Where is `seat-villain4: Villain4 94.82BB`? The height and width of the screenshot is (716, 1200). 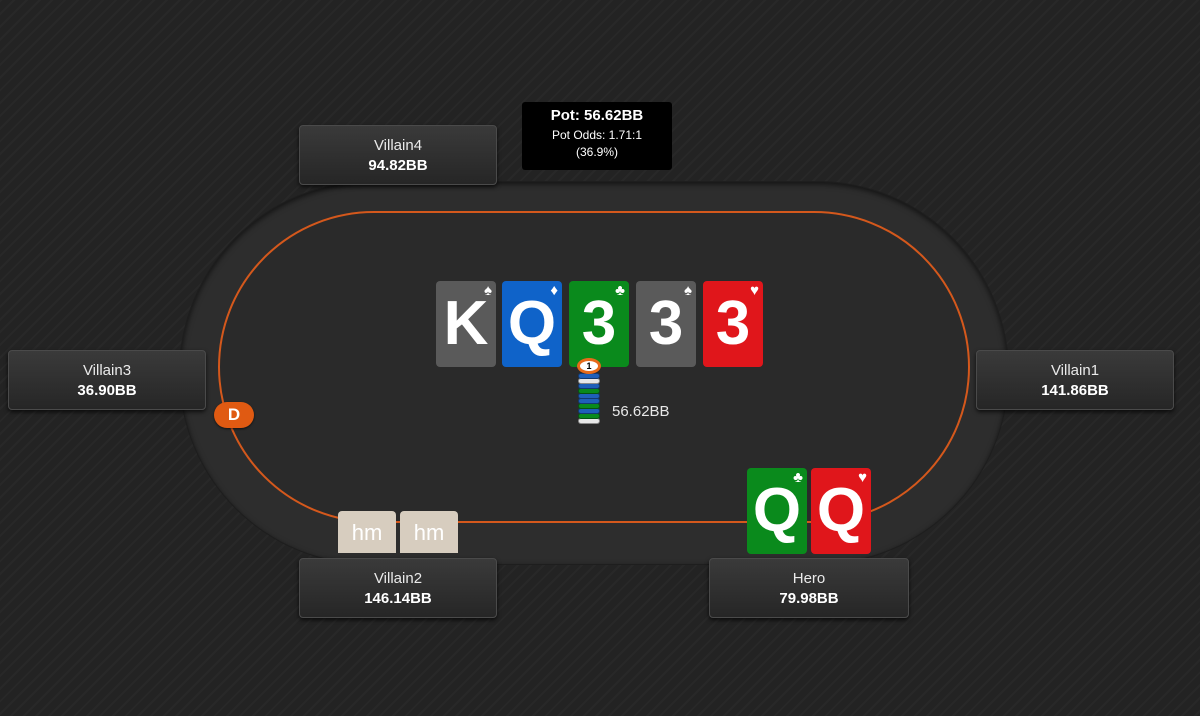
seat-villain4: Villain4 94.82BB is located at coordinates (398, 155).